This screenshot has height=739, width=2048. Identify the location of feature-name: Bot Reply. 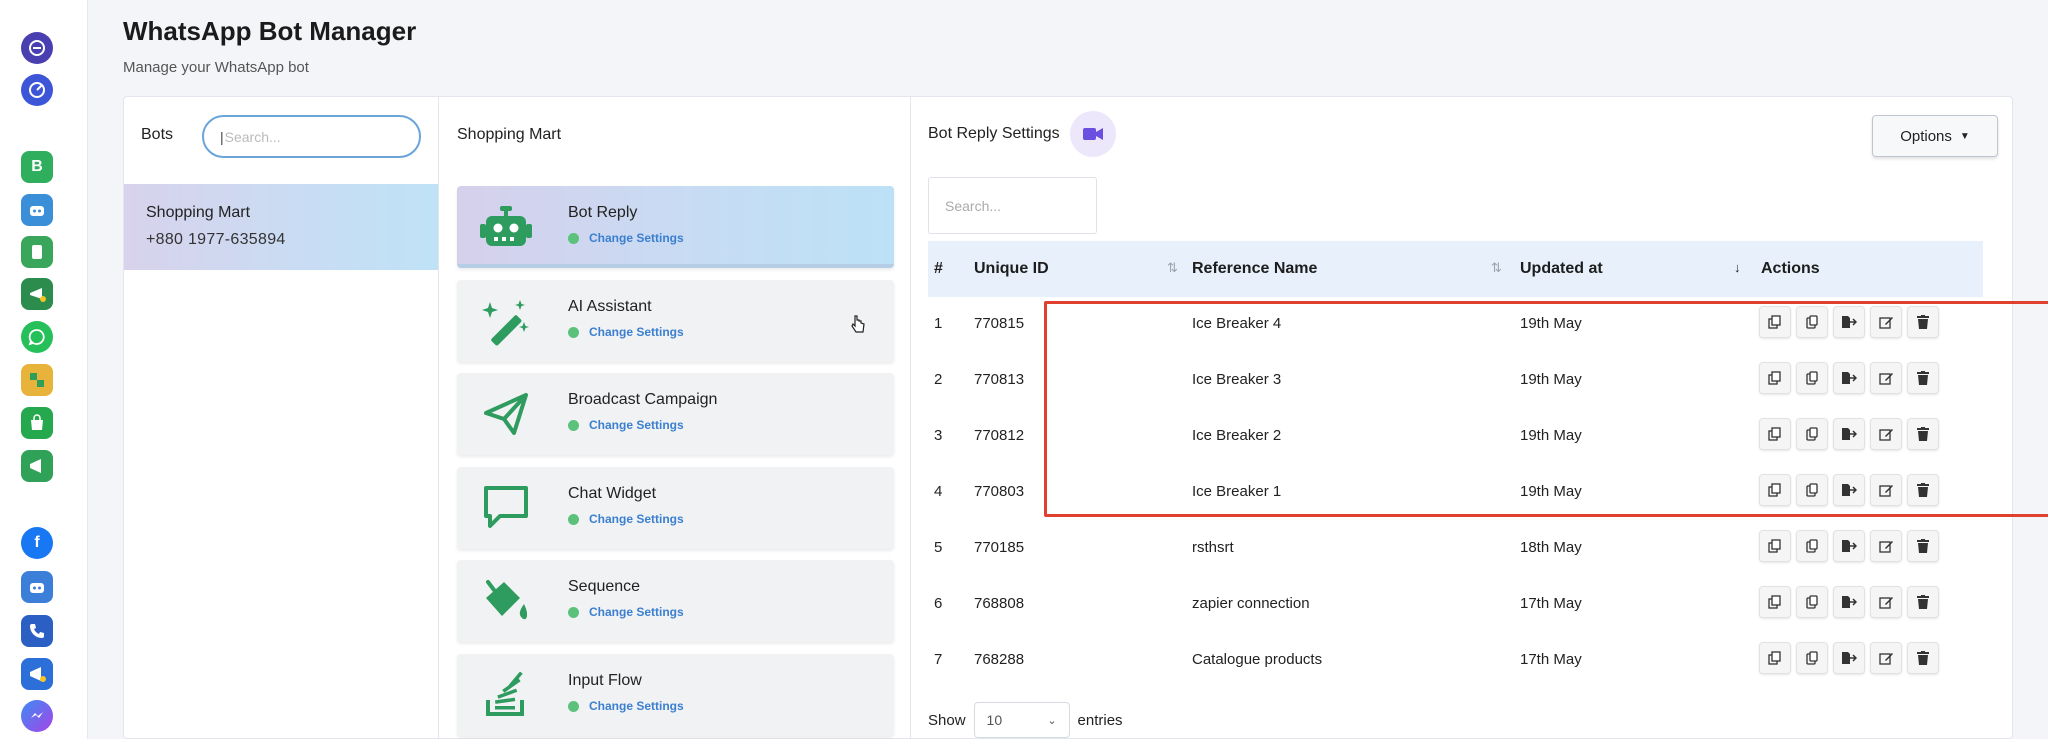
(603, 212).